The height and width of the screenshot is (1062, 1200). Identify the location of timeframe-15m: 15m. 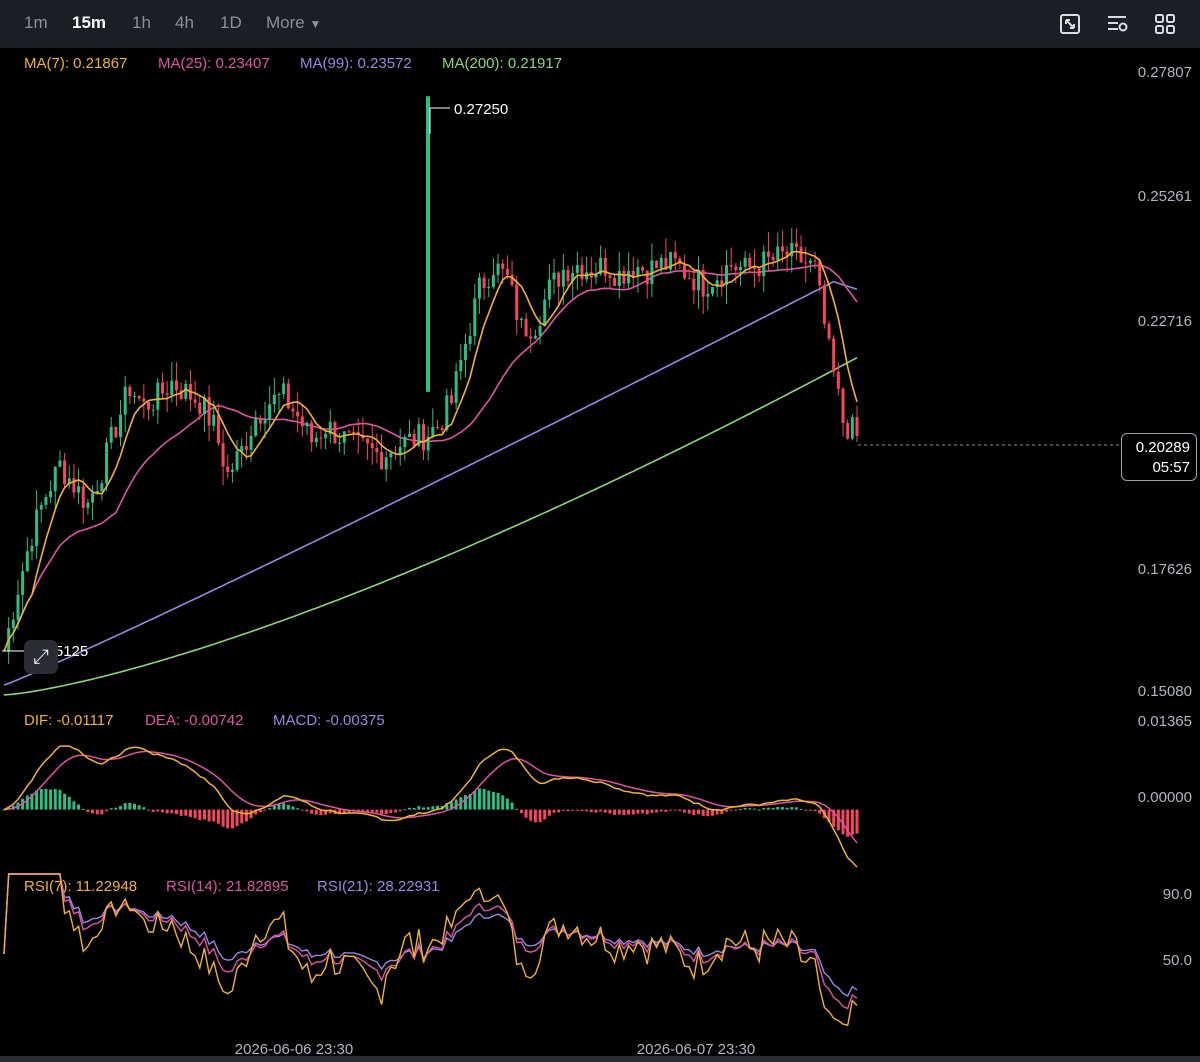
(89, 23).